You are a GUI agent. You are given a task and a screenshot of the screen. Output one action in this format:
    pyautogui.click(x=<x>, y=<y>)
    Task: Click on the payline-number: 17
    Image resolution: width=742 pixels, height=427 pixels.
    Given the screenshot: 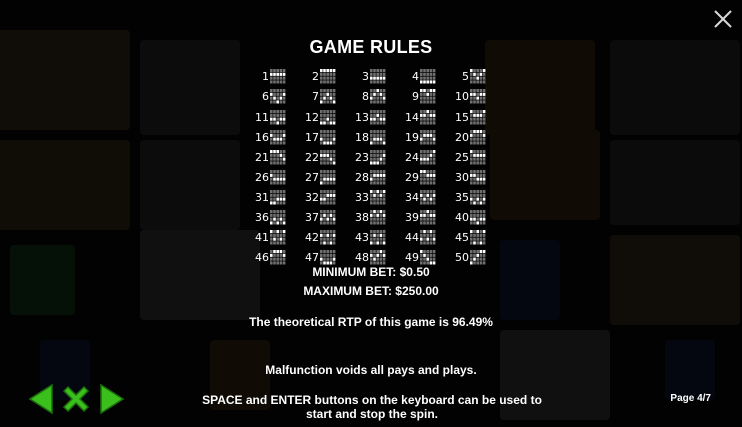 What is the action you would take?
    pyautogui.click(x=312, y=137)
    